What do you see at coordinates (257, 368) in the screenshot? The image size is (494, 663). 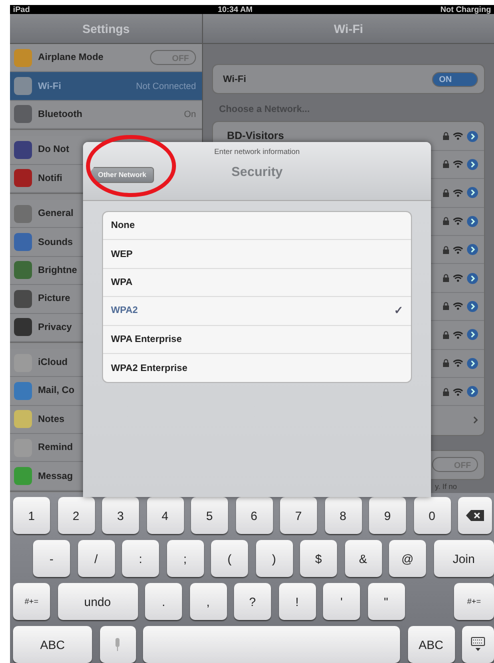 I see `security-option: WPA2 Enterprise` at bounding box center [257, 368].